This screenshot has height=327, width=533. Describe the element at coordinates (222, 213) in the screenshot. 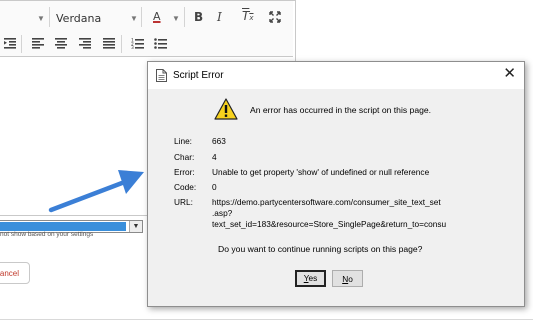

I see `url-value-line-2: .asp?` at that location.